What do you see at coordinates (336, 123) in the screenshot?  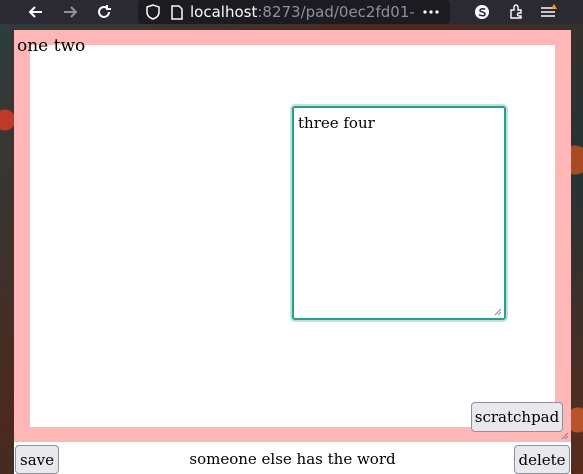 I see `note-text: three four` at bounding box center [336, 123].